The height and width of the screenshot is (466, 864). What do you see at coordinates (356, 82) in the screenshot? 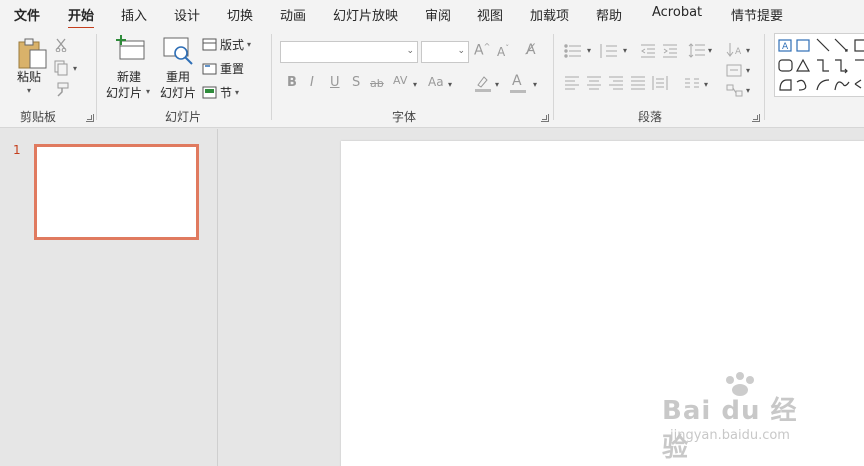
I see `text-shadow-icon: S` at bounding box center [356, 82].